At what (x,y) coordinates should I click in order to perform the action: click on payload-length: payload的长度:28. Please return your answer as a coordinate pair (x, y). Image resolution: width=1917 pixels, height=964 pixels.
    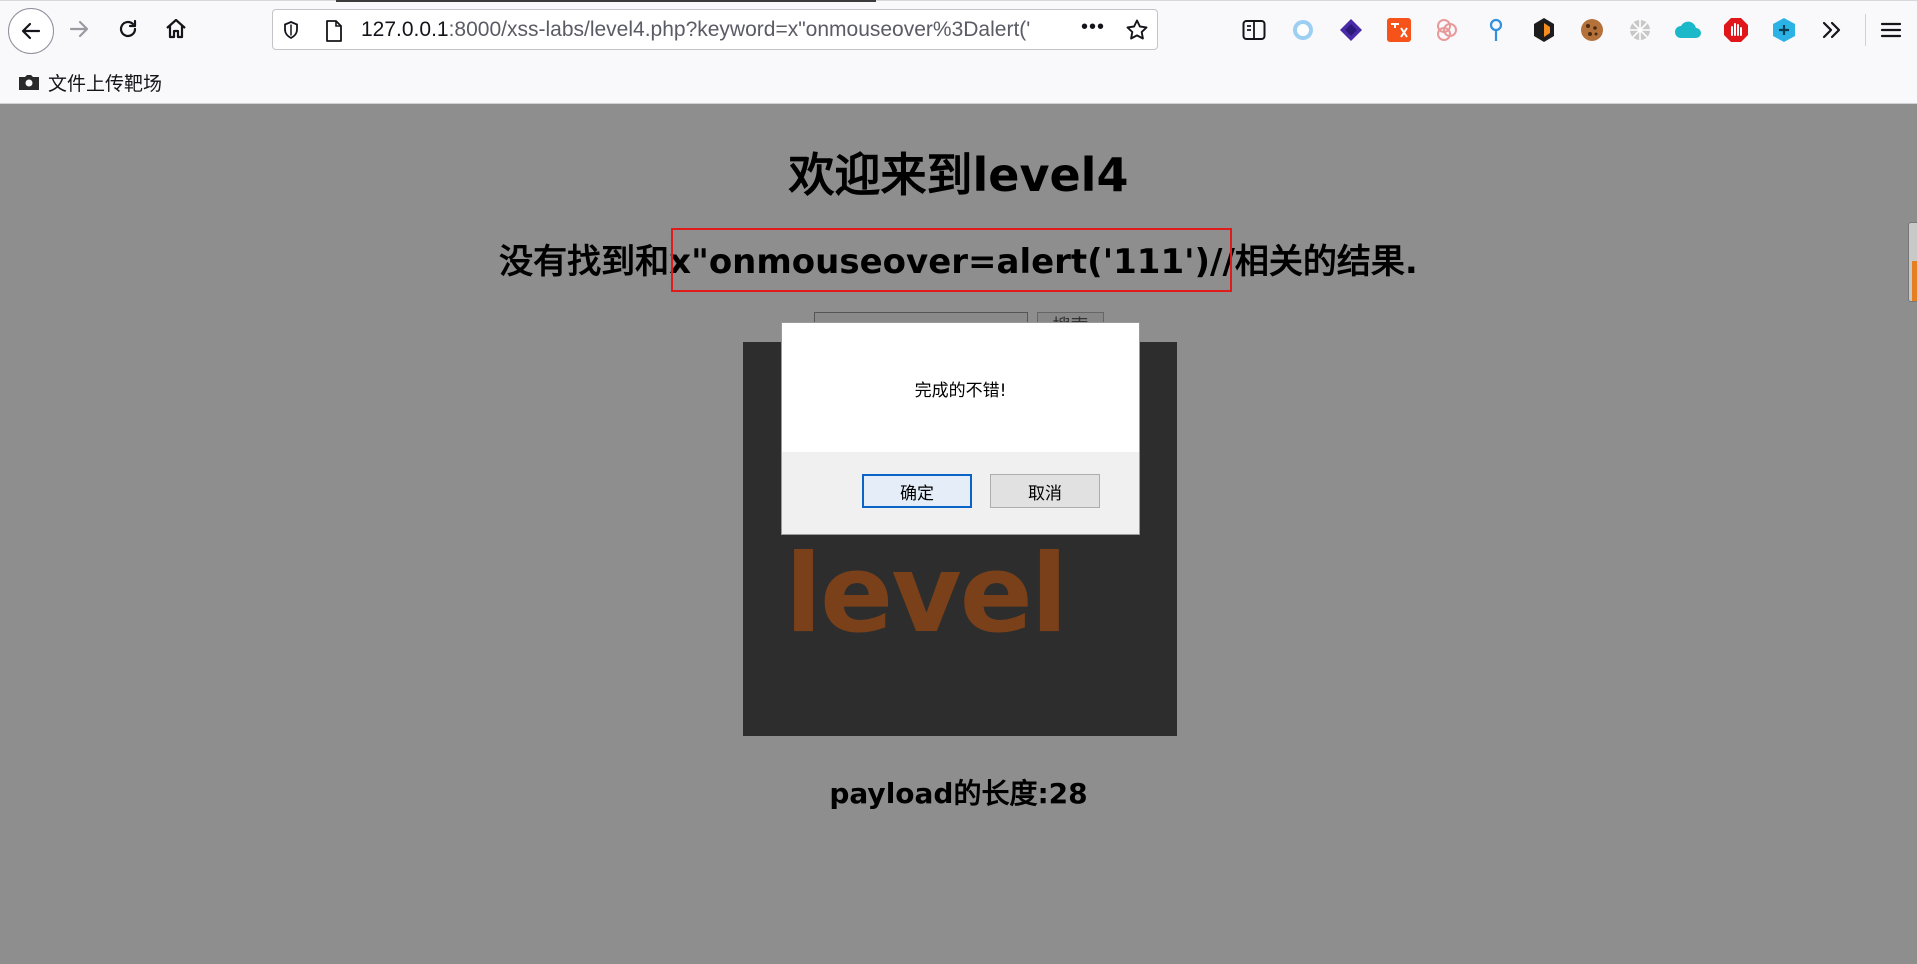
    Looking at the image, I should click on (958, 793).